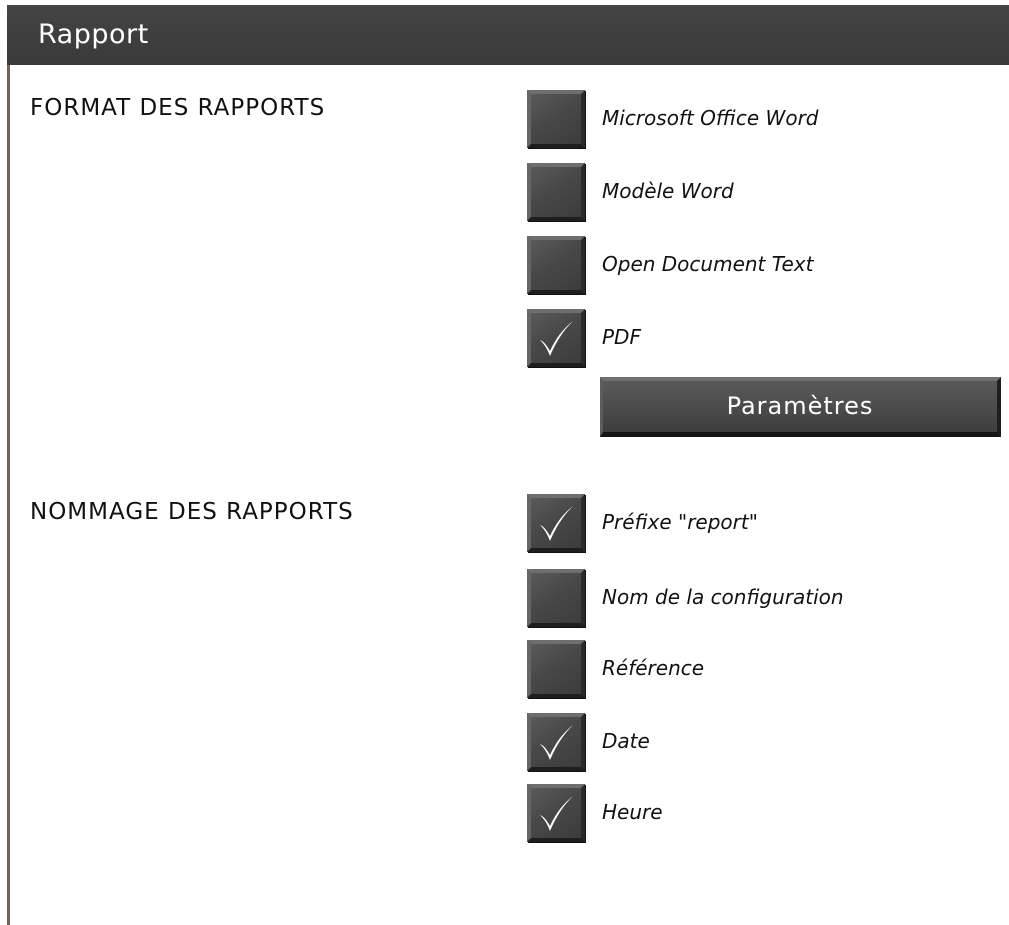  What do you see at coordinates (680, 522) in the screenshot?
I see `option-label-prefix: Préfixe "report"` at bounding box center [680, 522].